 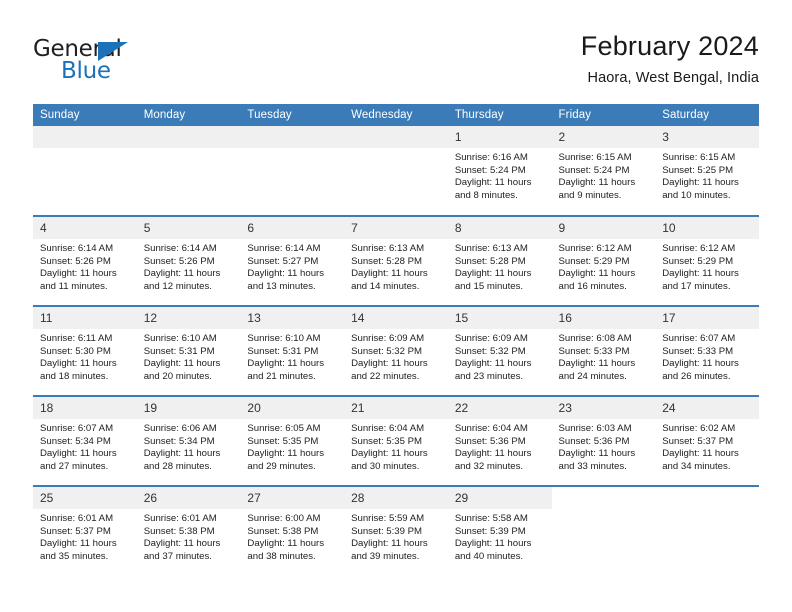 What do you see at coordinates (592, 286) in the screenshot?
I see `daylight-duration-line-2: and 16 minutes.` at bounding box center [592, 286].